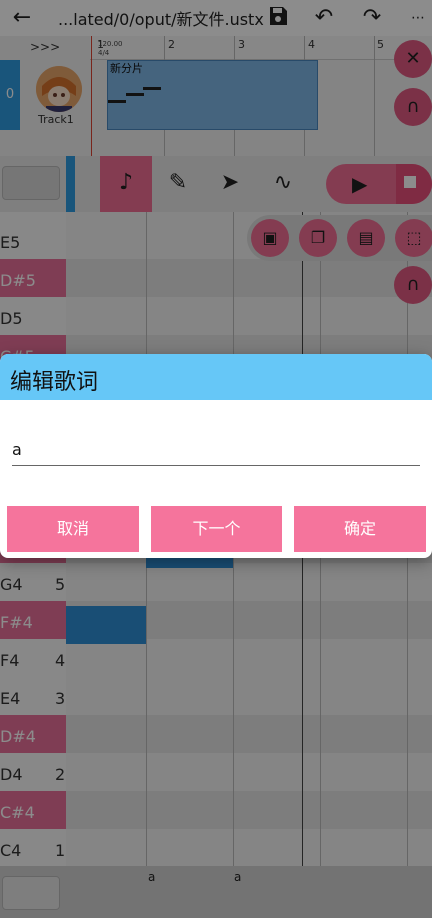  Describe the element at coordinates (216, 452) in the screenshot. I see `lyric-input` at that location.